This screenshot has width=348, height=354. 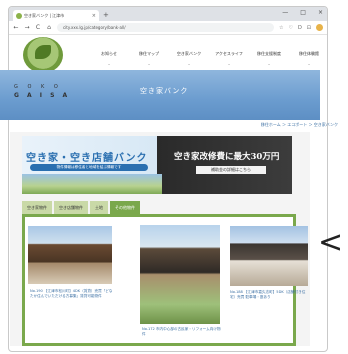 What do you see at coordinates (309, 28) in the screenshot?
I see `sidebar-icon: ⊡` at bounding box center [309, 28].